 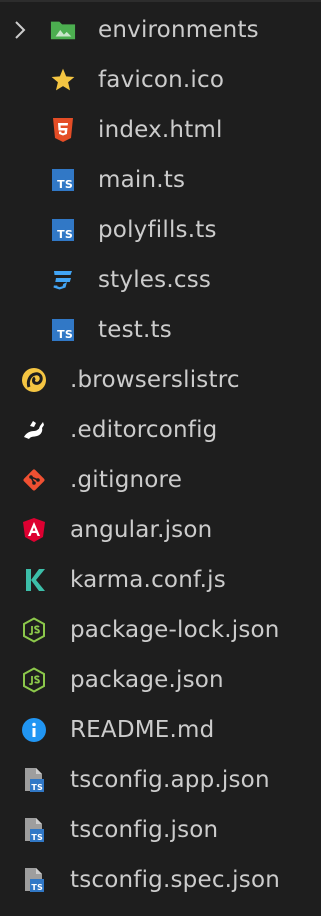 What do you see at coordinates (34, 480) in the screenshot?
I see `git-icon` at bounding box center [34, 480].